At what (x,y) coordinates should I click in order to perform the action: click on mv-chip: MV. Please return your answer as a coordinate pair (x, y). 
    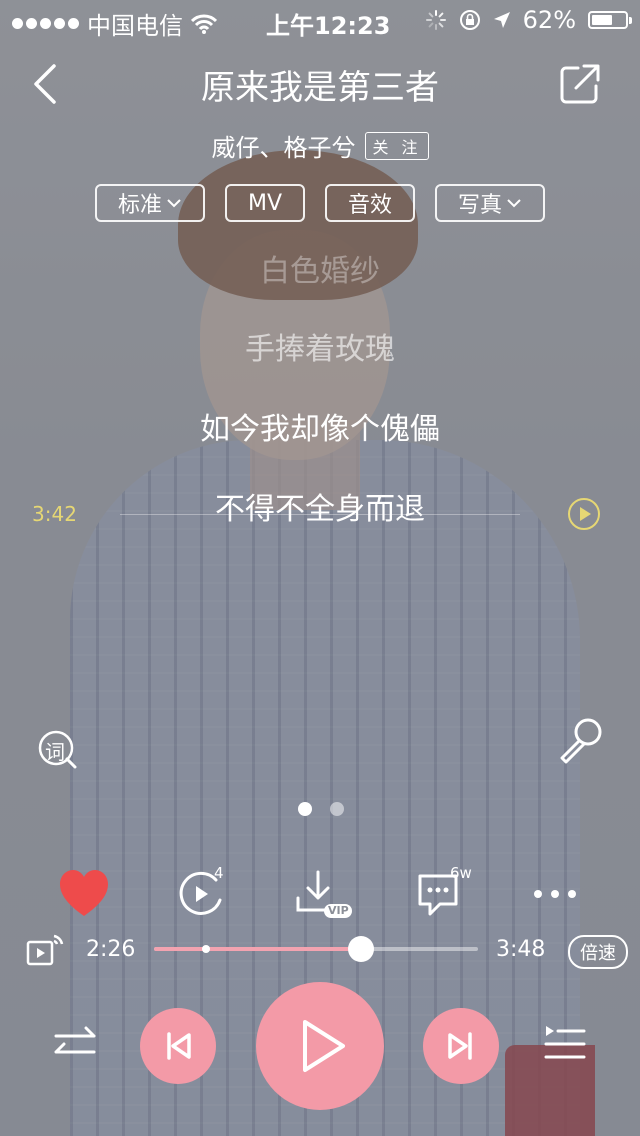
    Looking at the image, I should click on (265, 203).